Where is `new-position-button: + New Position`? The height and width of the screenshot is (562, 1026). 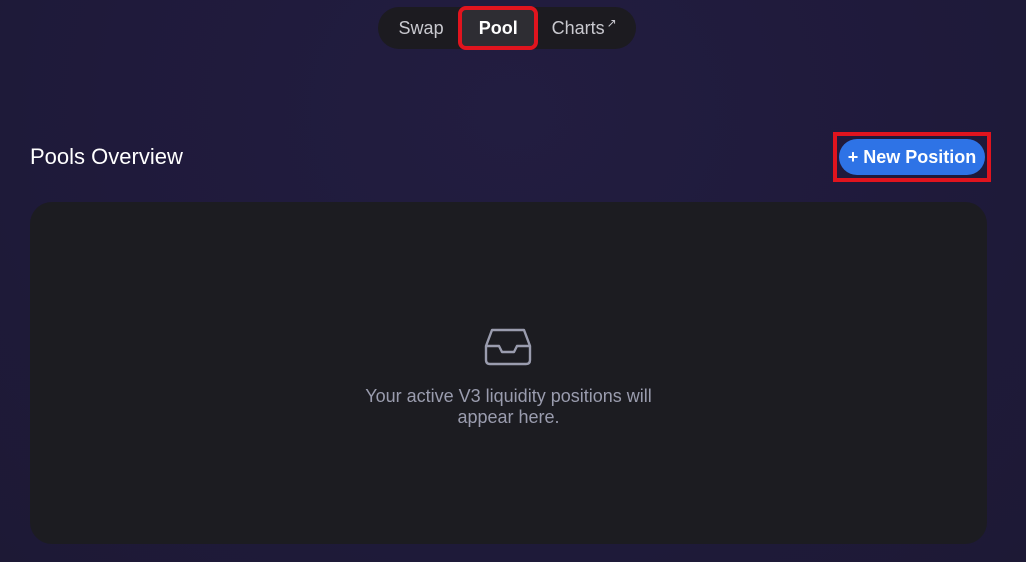
new-position-button: + New Position is located at coordinates (912, 157).